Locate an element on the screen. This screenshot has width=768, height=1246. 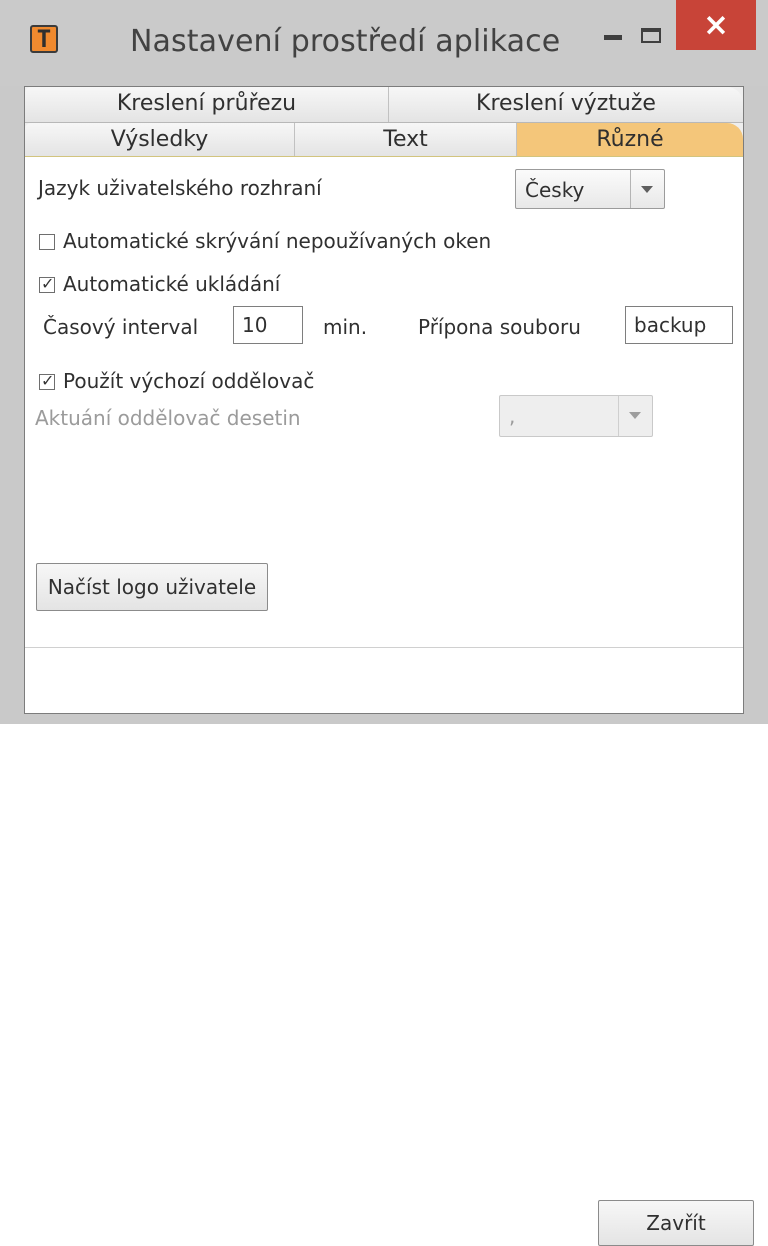
auto-hide-windows-checkbox is located at coordinates (47, 242).